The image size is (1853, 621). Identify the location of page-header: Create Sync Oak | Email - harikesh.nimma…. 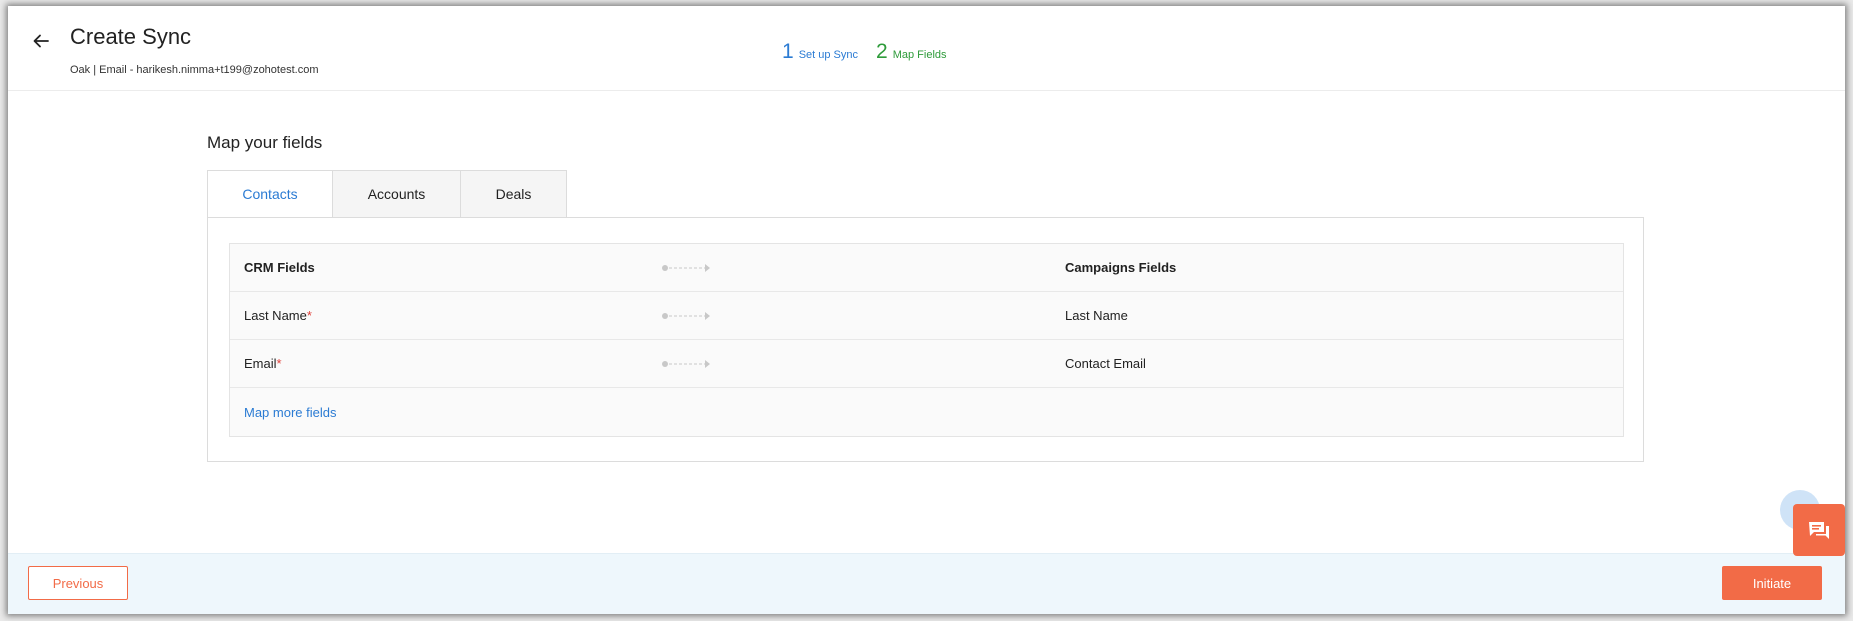
(926, 48).